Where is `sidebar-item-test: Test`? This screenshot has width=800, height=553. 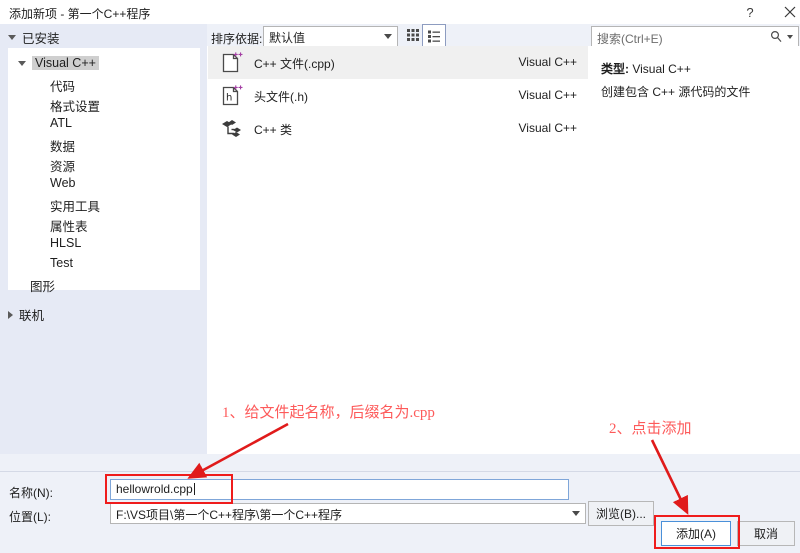
sidebar-item-test: Test is located at coordinates (61, 263).